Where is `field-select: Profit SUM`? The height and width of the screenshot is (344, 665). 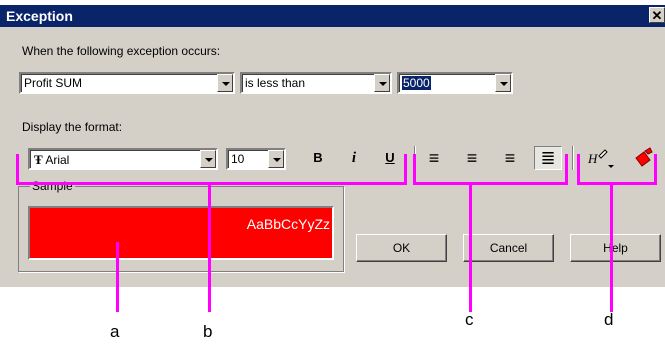
field-select: Profit SUM is located at coordinates (127, 83).